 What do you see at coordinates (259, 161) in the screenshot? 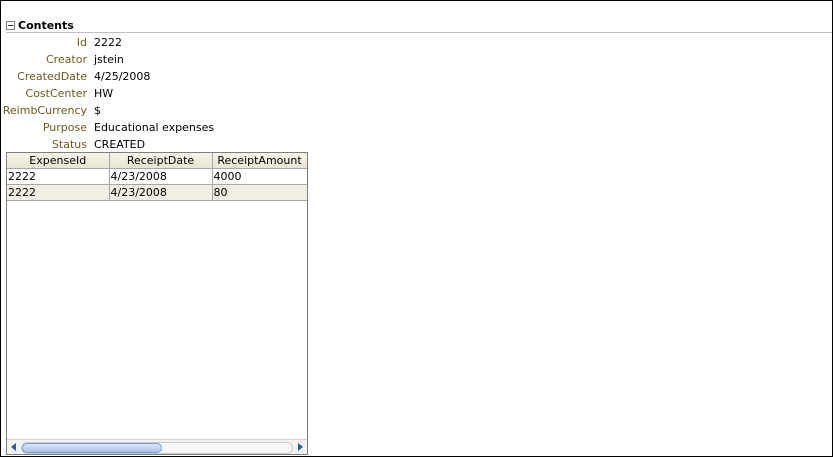
I see `column-header-receipt-amount: ReceiptAmount` at bounding box center [259, 161].